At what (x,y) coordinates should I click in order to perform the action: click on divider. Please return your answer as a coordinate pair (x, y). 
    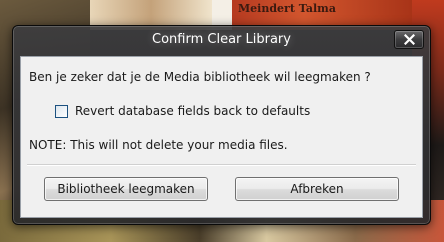
    Looking at the image, I should click on (221, 165).